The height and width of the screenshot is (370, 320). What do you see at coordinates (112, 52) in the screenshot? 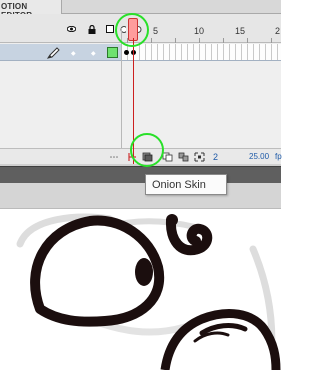
I see `layer-outline-color-swatch` at bounding box center [112, 52].